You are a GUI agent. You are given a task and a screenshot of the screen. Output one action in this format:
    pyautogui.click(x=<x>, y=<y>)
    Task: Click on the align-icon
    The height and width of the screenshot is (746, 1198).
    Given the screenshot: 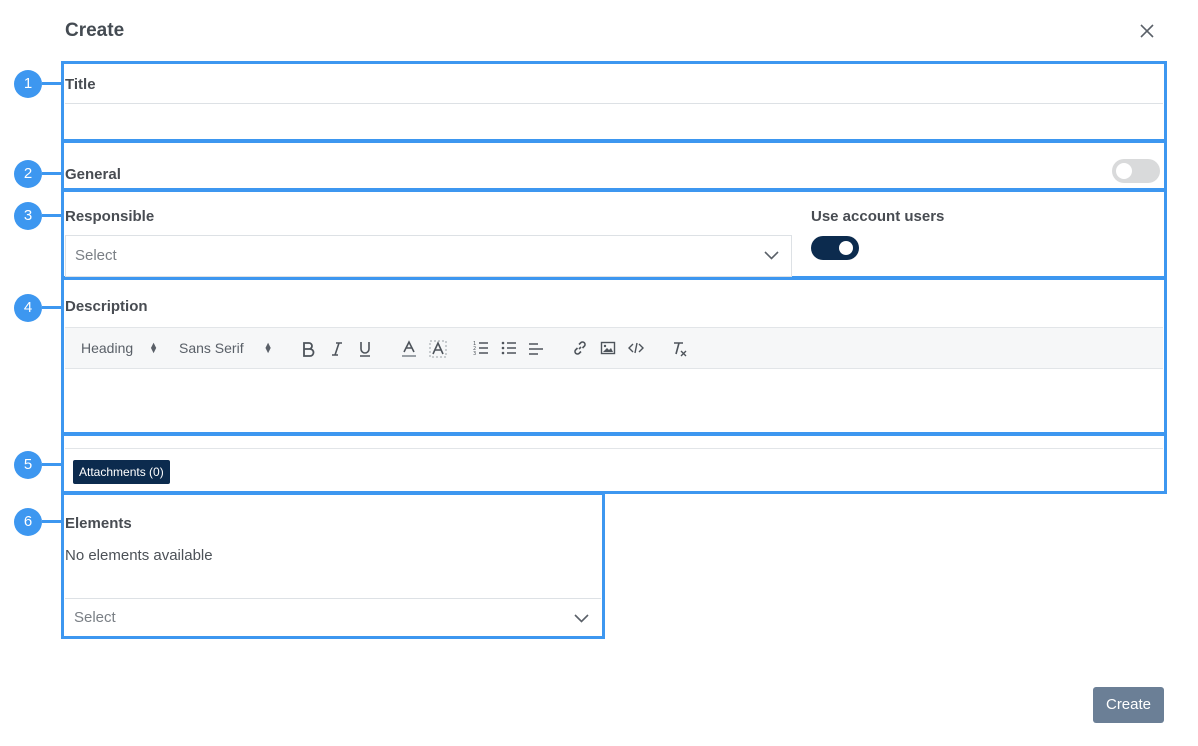 What is the action you would take?
    pyautogui.click(x=536, y=349)
    